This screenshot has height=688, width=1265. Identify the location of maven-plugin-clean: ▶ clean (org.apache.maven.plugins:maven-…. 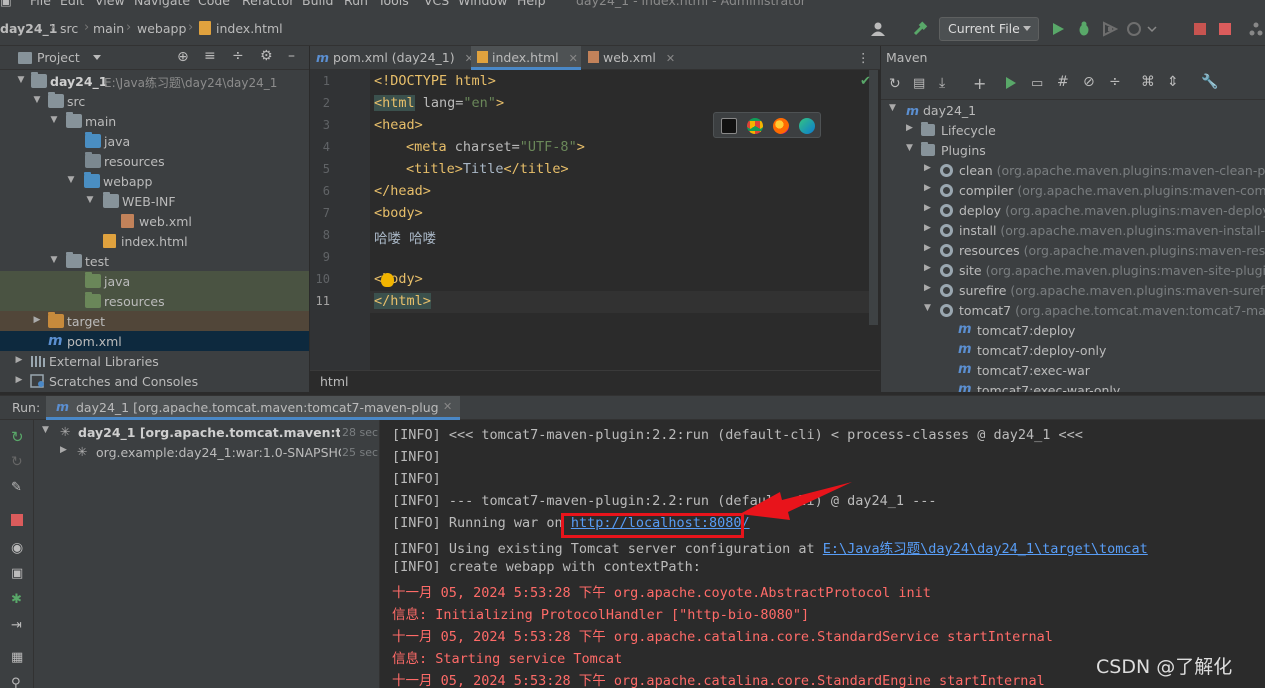
(1073, 170).